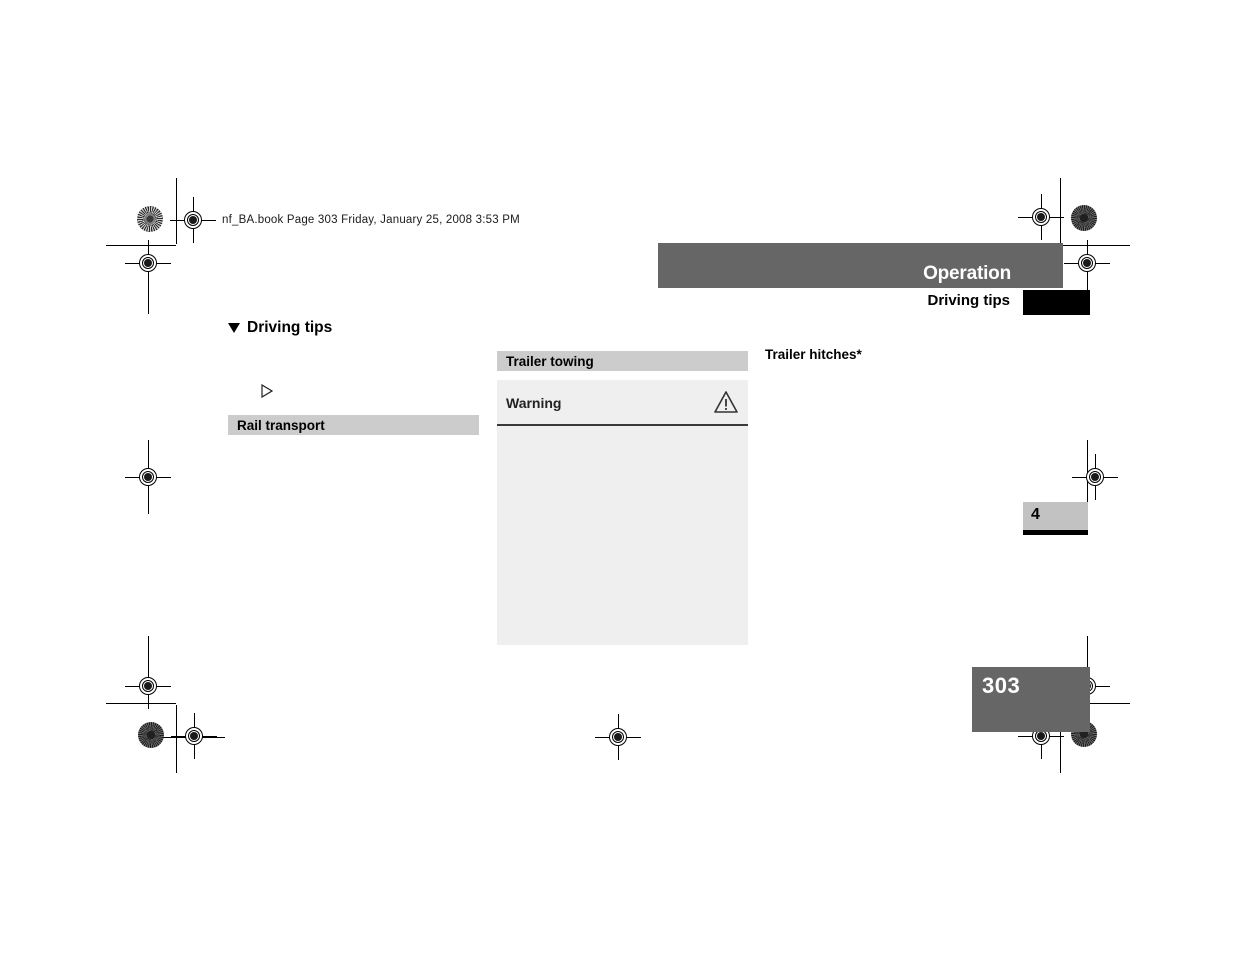  I want to click on header-black-block, so click(1056, 302).